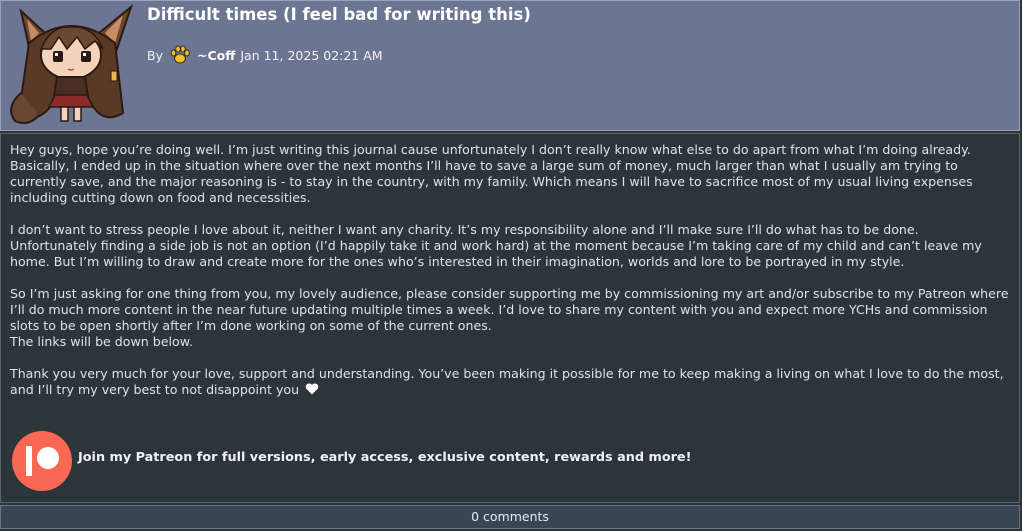 This screenshot has width=1022, height=531. Describe the element at coordinates (71, 66) in the screenshot. I see `avatar` at that location.